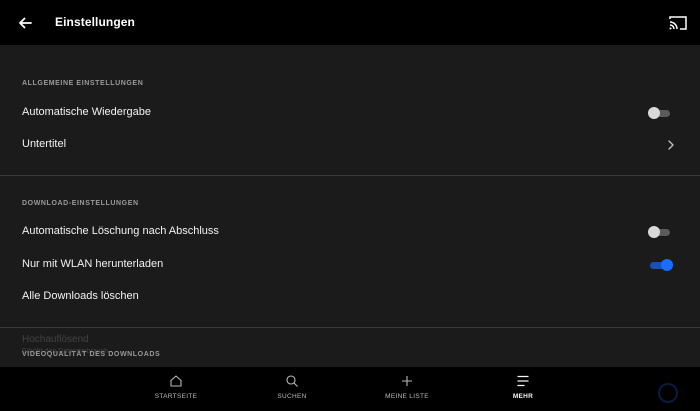 This screenshot has height=411, width=700. What do you see at coordinates (350, 232) in the screenshot?
I see `autodelete-row: Automatische Löschung nach Abschluss` at bounding box center [350, 232].